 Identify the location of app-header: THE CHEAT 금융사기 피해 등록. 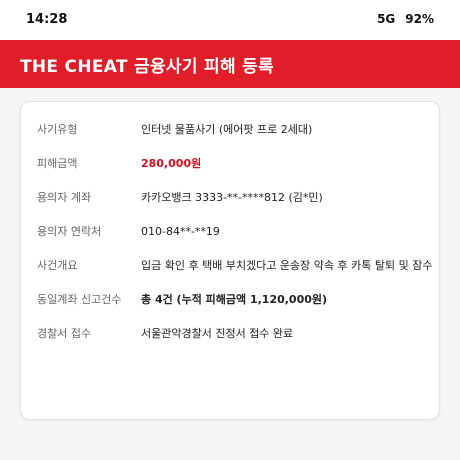
(230, 64).